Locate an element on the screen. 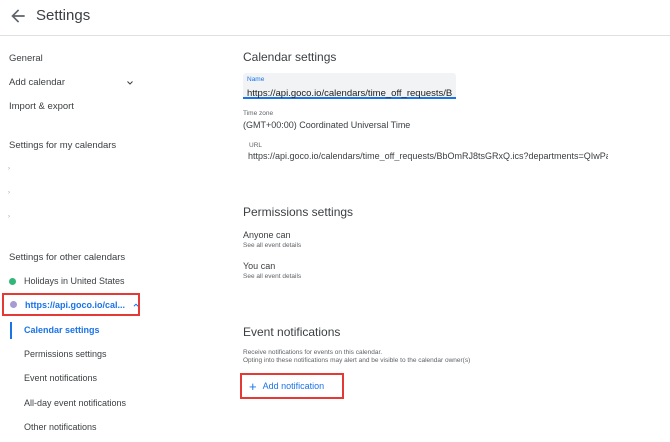  chevron-up-icon is located at coordinates (136, 305).